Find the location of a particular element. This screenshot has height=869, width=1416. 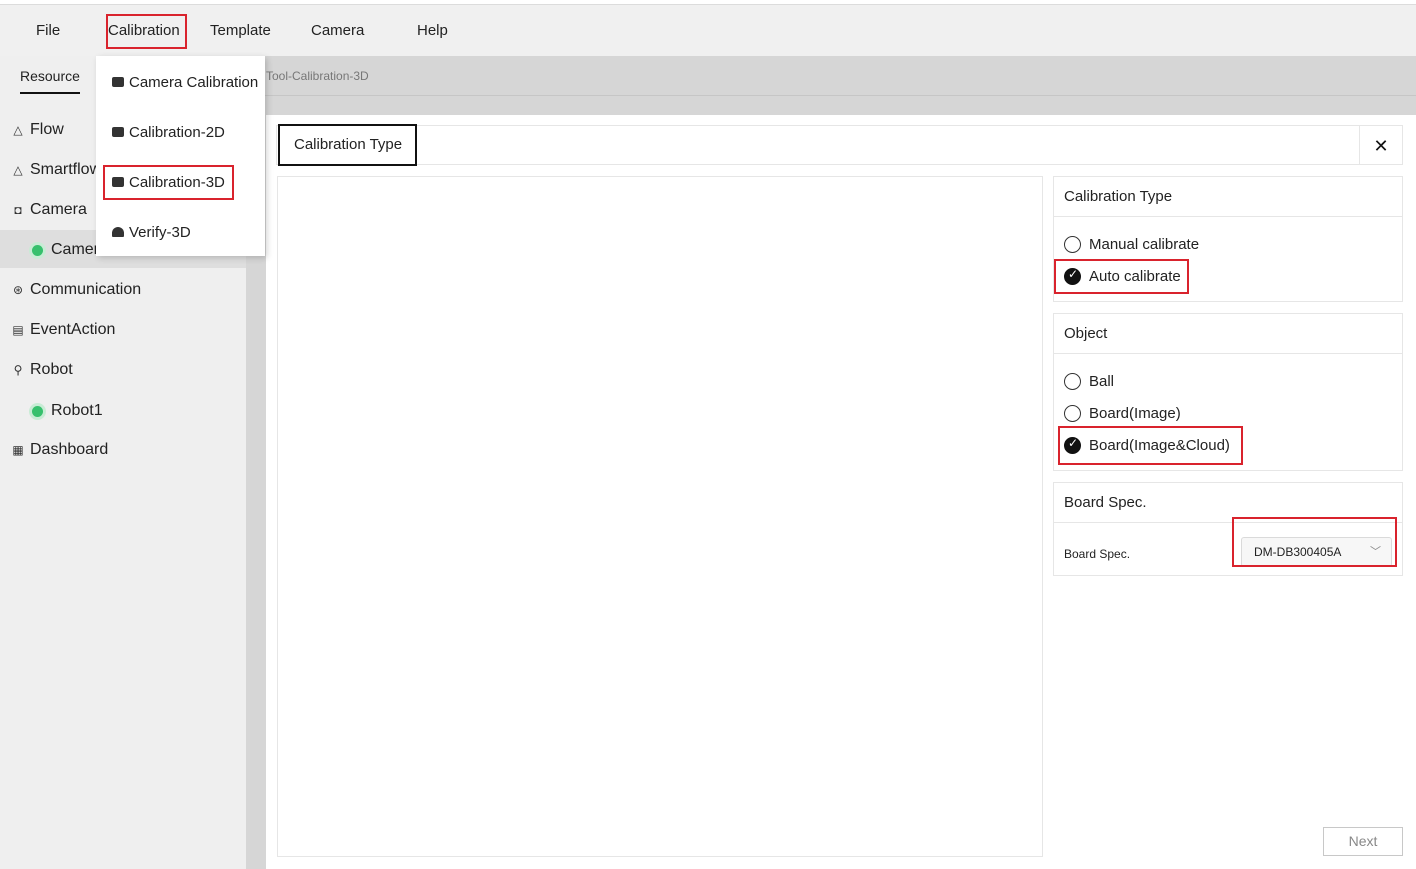

radio-auto-calibrate: Auto calibrate is located at coordinates (1122, 276).